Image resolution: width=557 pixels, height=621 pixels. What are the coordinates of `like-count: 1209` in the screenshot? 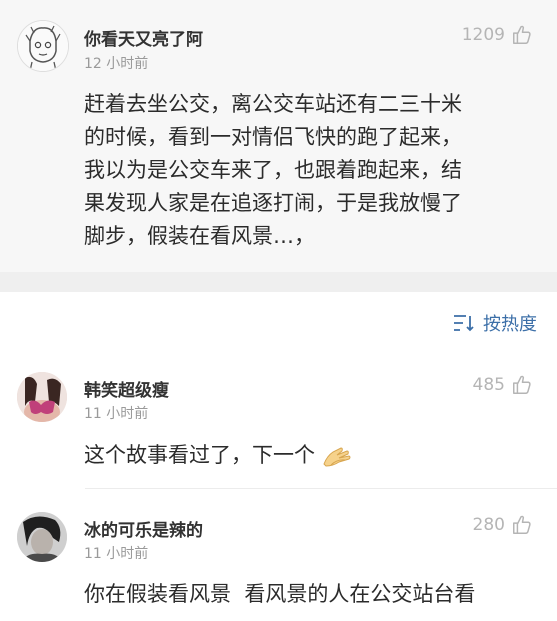 It's located at (483, 35).